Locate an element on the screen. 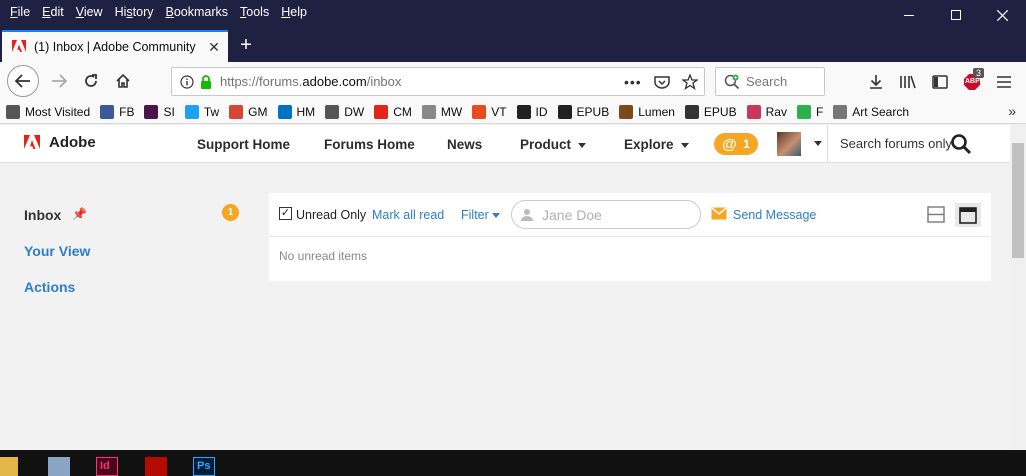 The image size is (1026, 476). page-actions-icon: ••• is located at coordinates (633, 82).